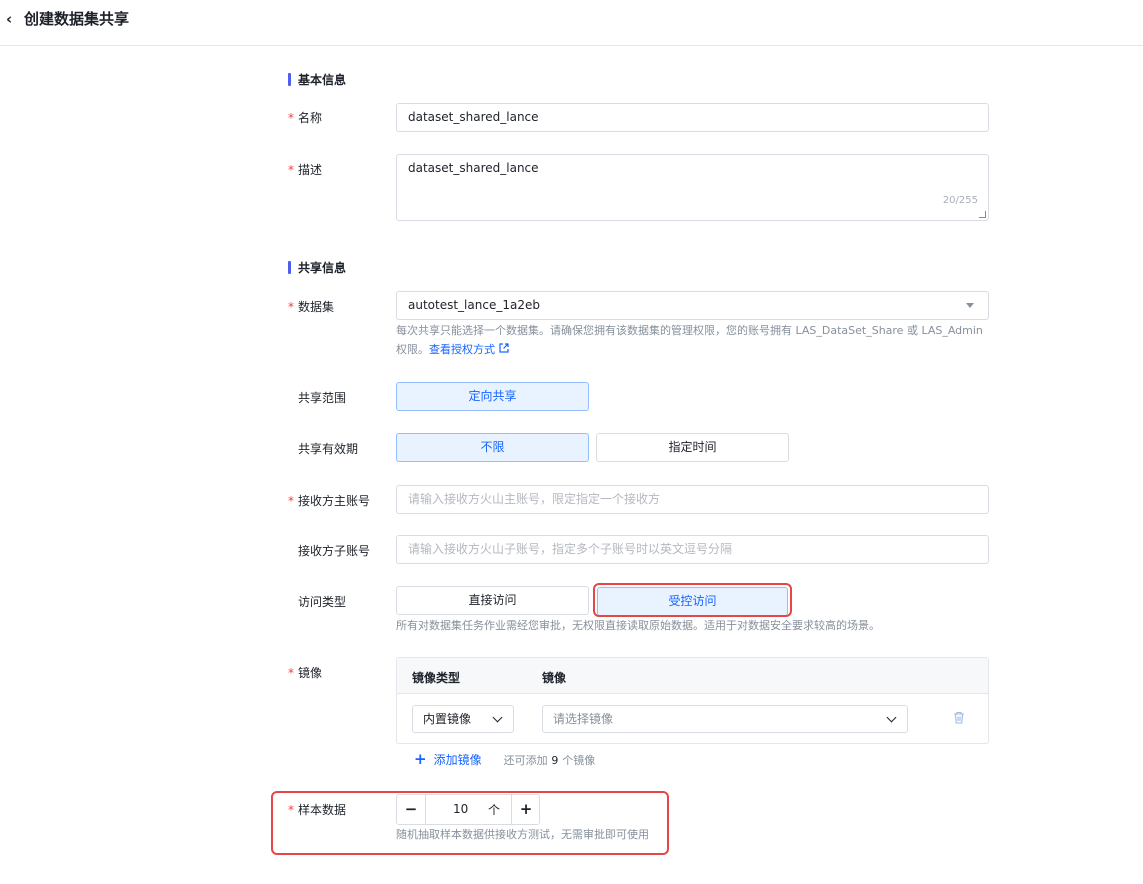  What do you see at coordinates (554, 678) in the screenshot?
I see `col-image: 镜像` at bounding box center [554, 678].